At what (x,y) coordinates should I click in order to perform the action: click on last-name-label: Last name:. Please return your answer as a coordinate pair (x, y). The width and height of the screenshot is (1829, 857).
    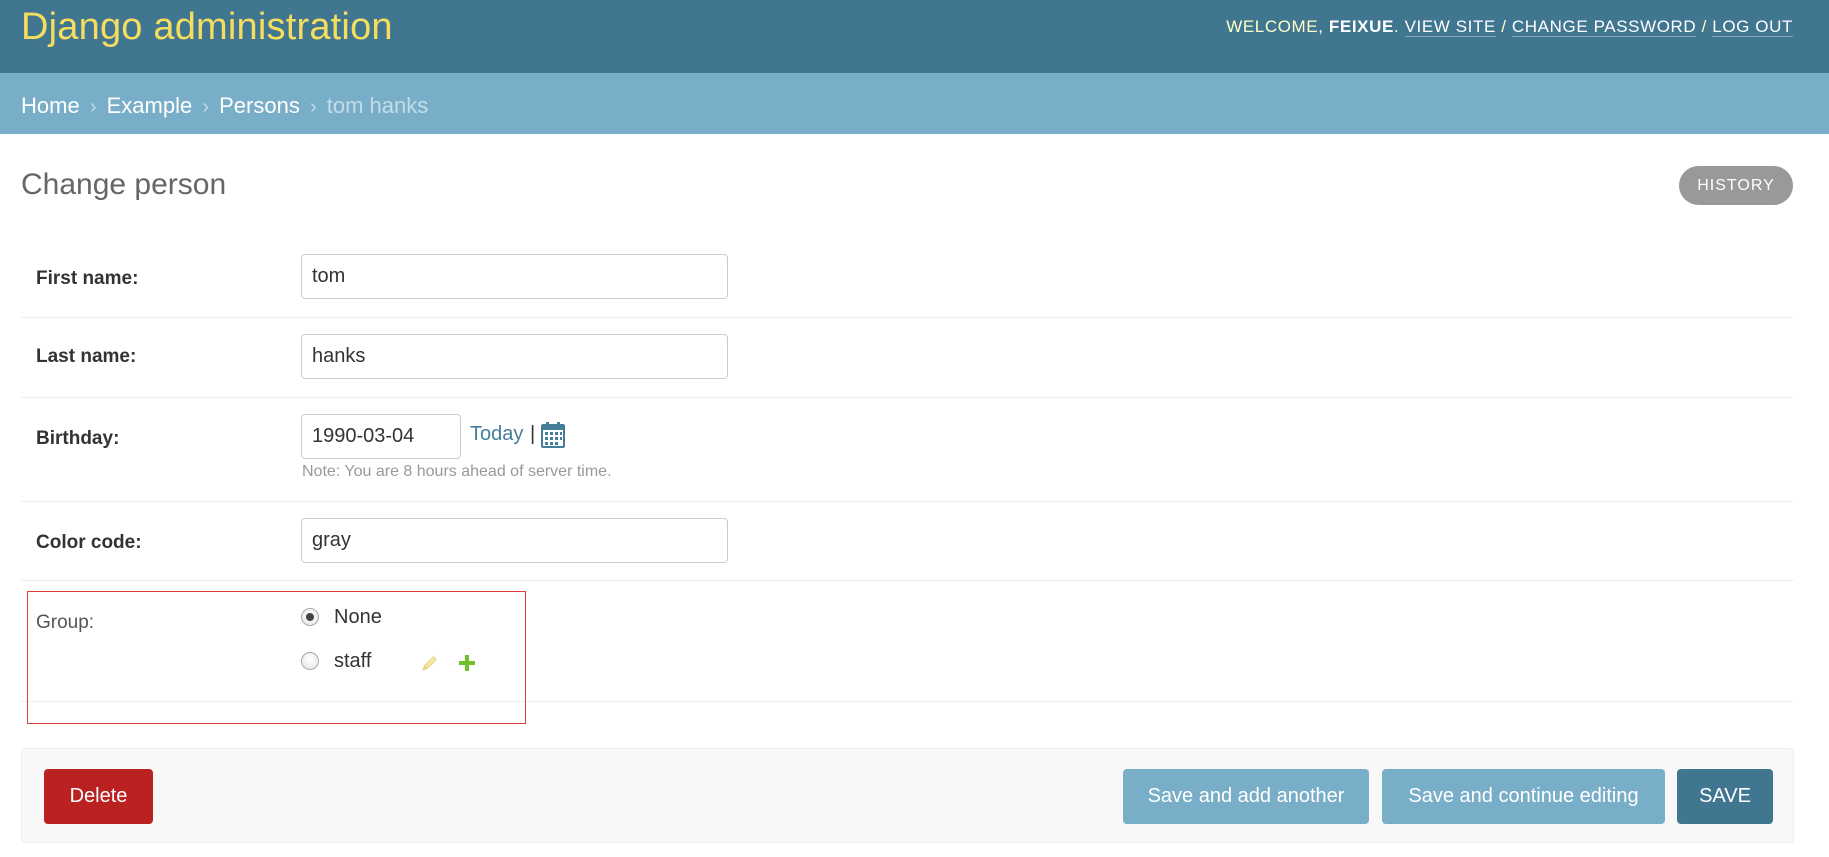
    Looking at the image, I should click on (86, 356).